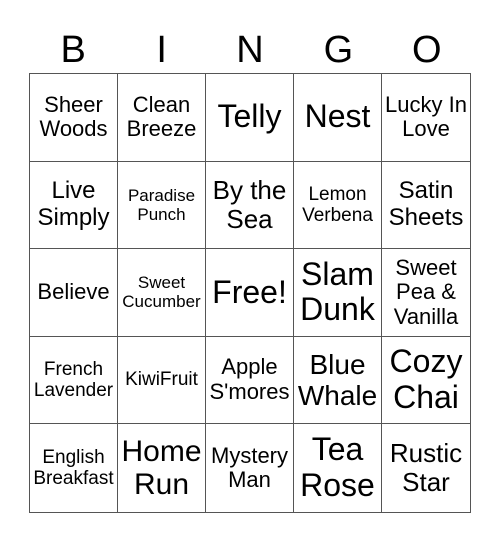 This screenshot has height=544, width=500. I want to click on bingo-cell: Lucky In Love, so click(426, 118).